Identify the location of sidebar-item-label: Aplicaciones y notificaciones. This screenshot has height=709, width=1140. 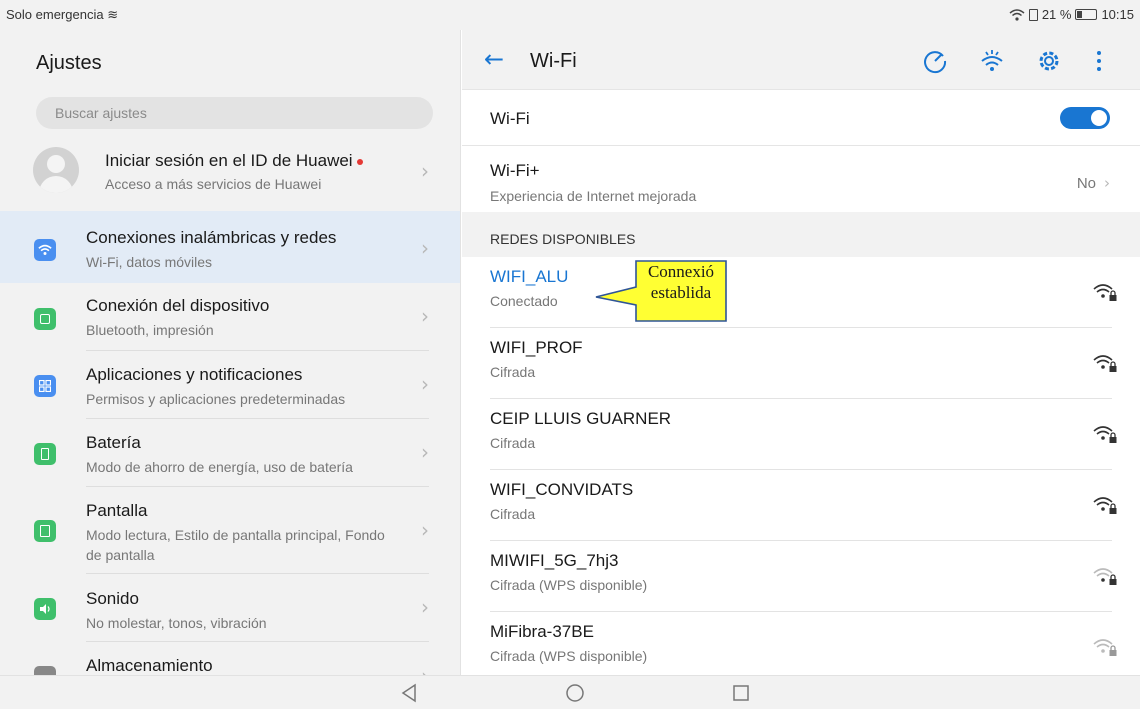
(194, 374).